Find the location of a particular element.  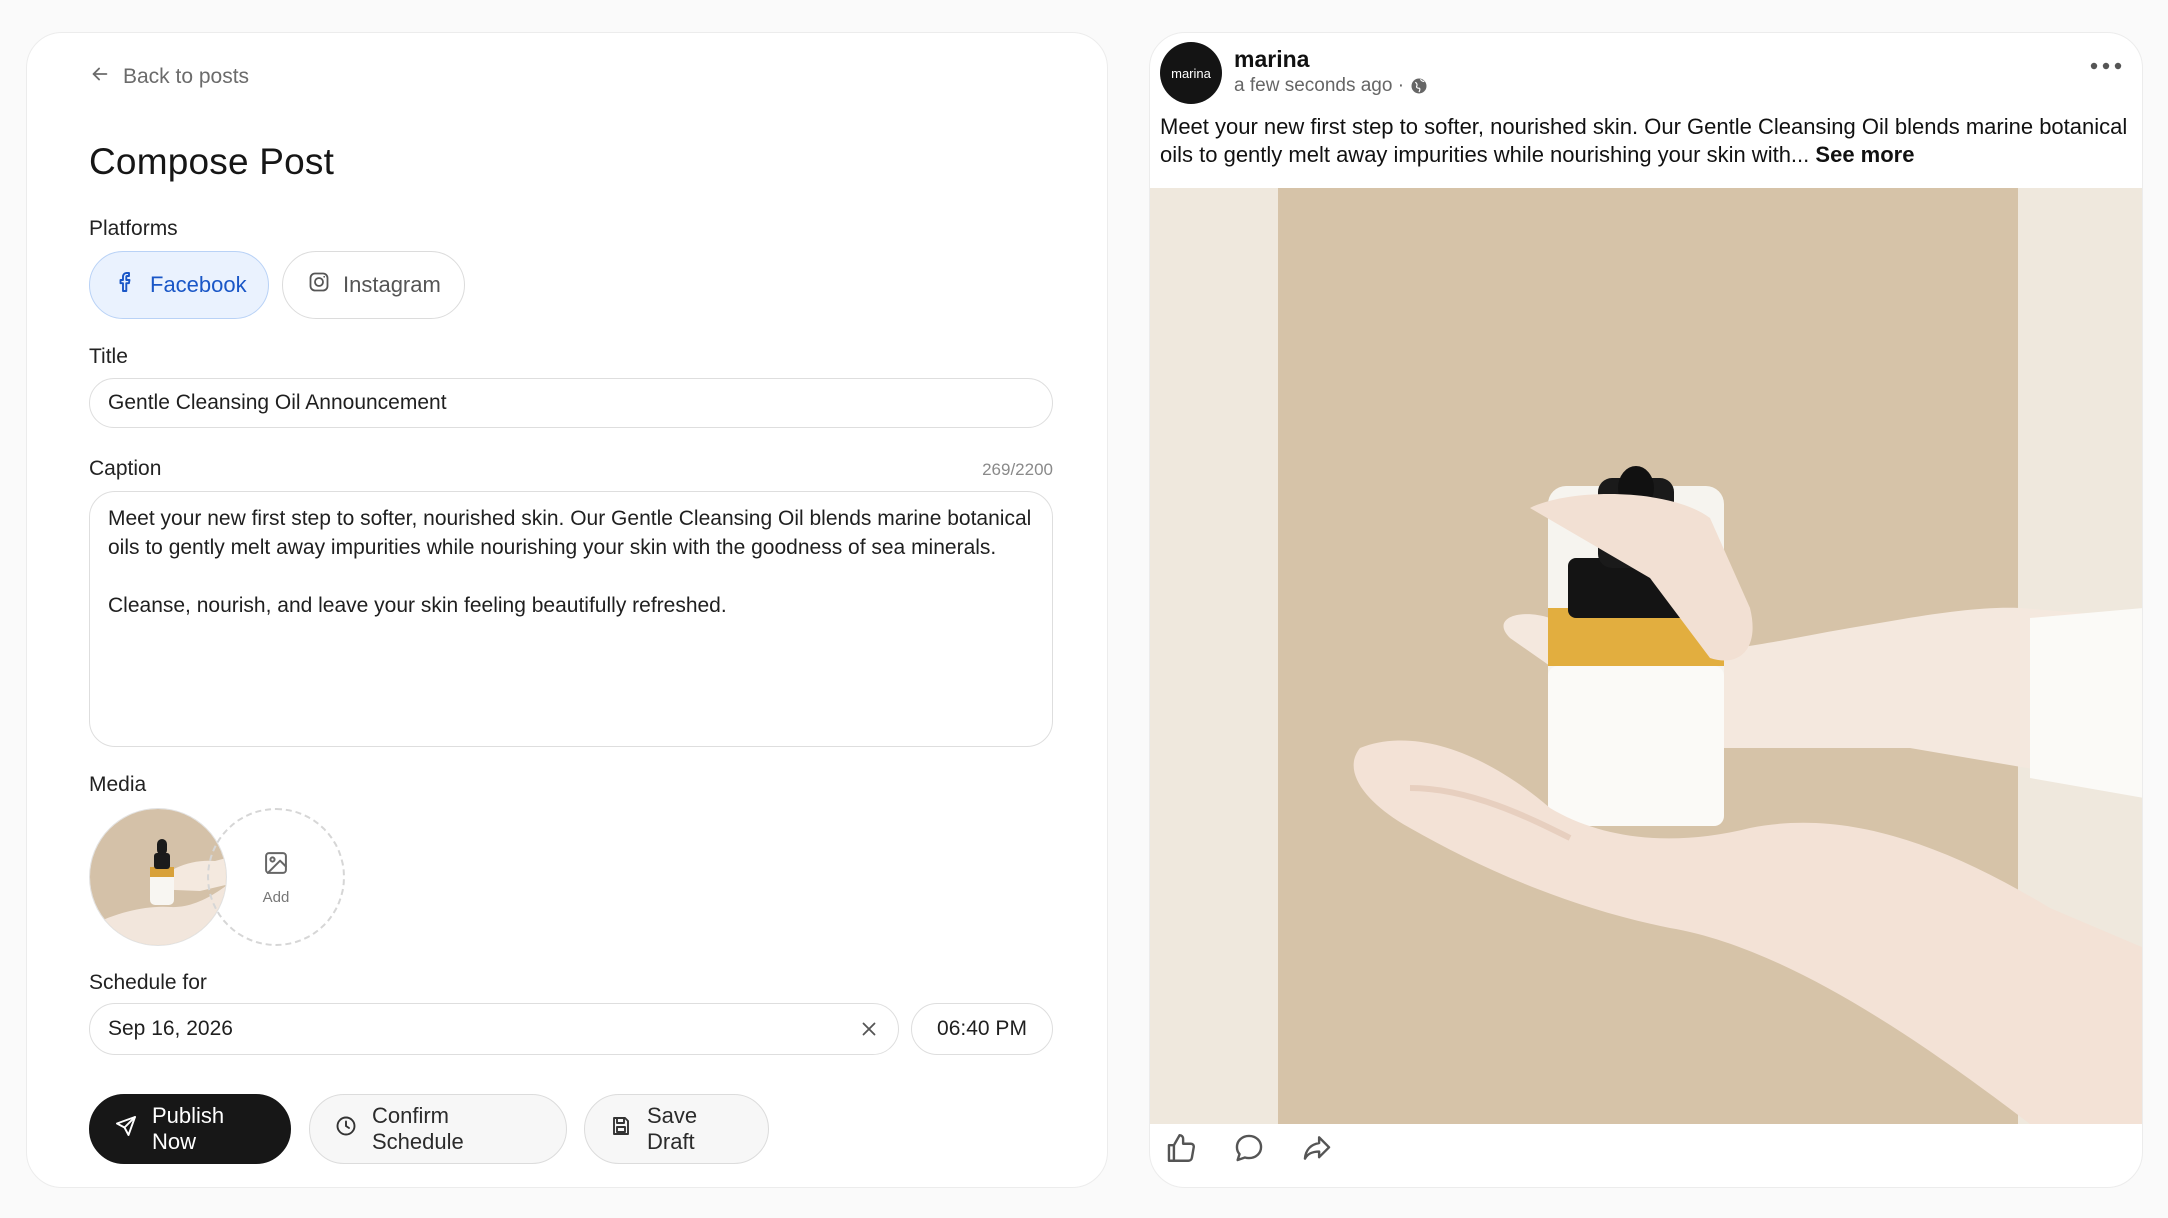

instagram-icon is located at coordinates (319, 285).